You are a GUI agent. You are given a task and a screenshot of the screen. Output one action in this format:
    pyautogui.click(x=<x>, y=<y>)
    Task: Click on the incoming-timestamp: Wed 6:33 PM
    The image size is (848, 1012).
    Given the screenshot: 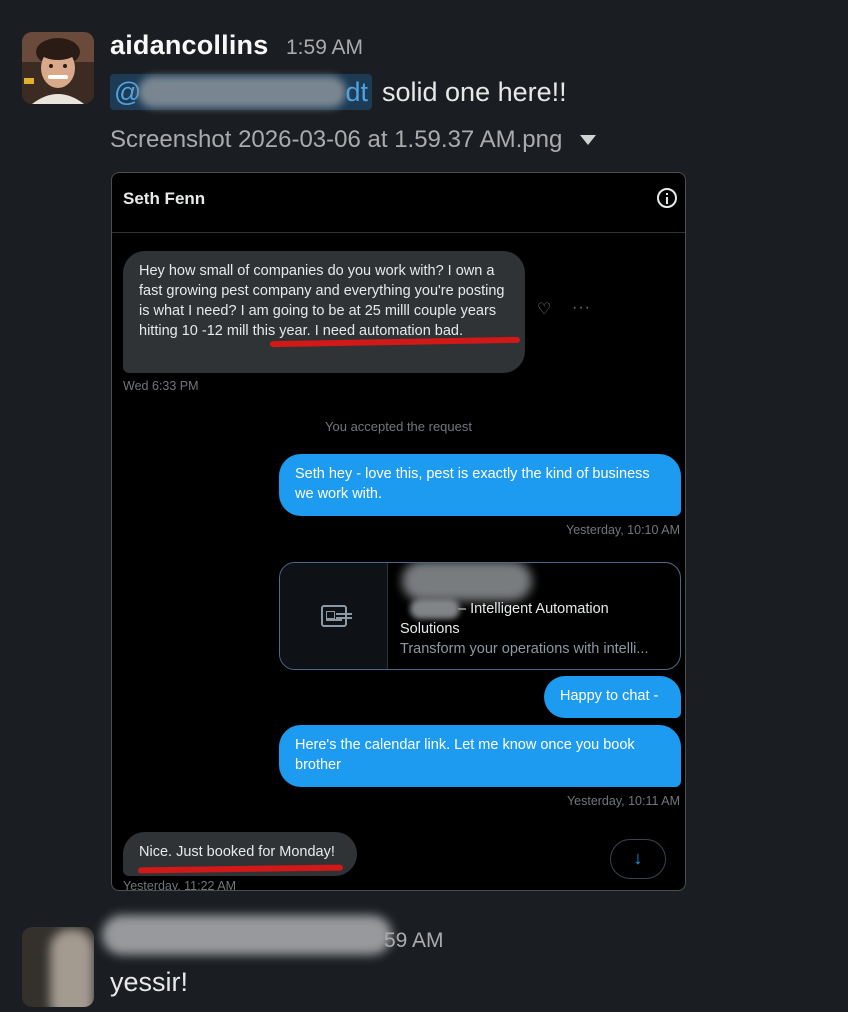 What is the action you would take?
    pyautogui.click(x=161, y=386)
    